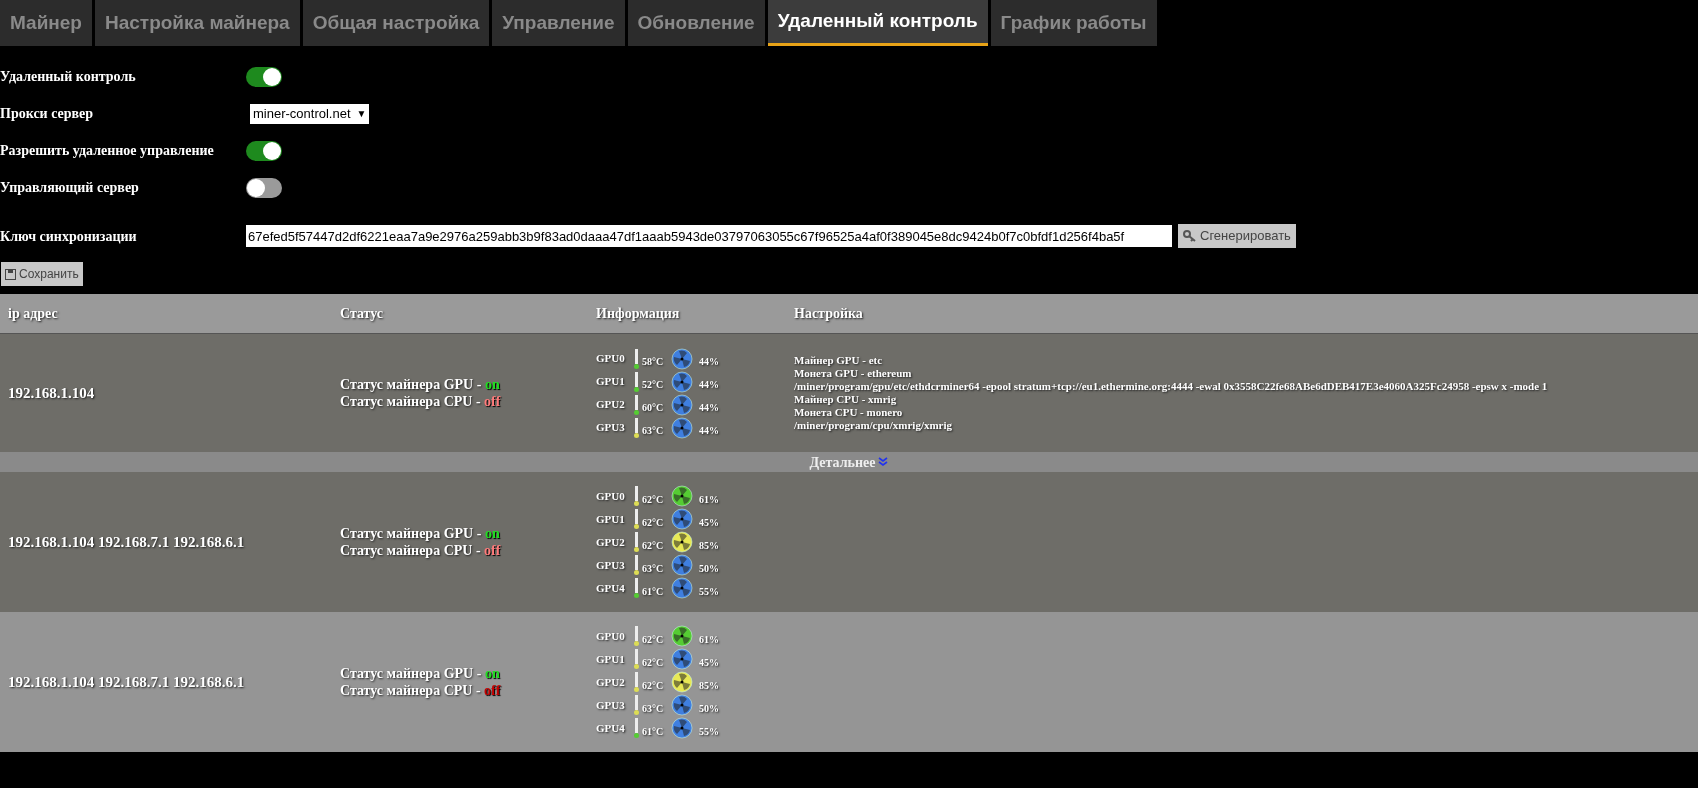 The image size is (1698, 788). I want to click on gpu-temperature: 60°C, so click(653, 408).